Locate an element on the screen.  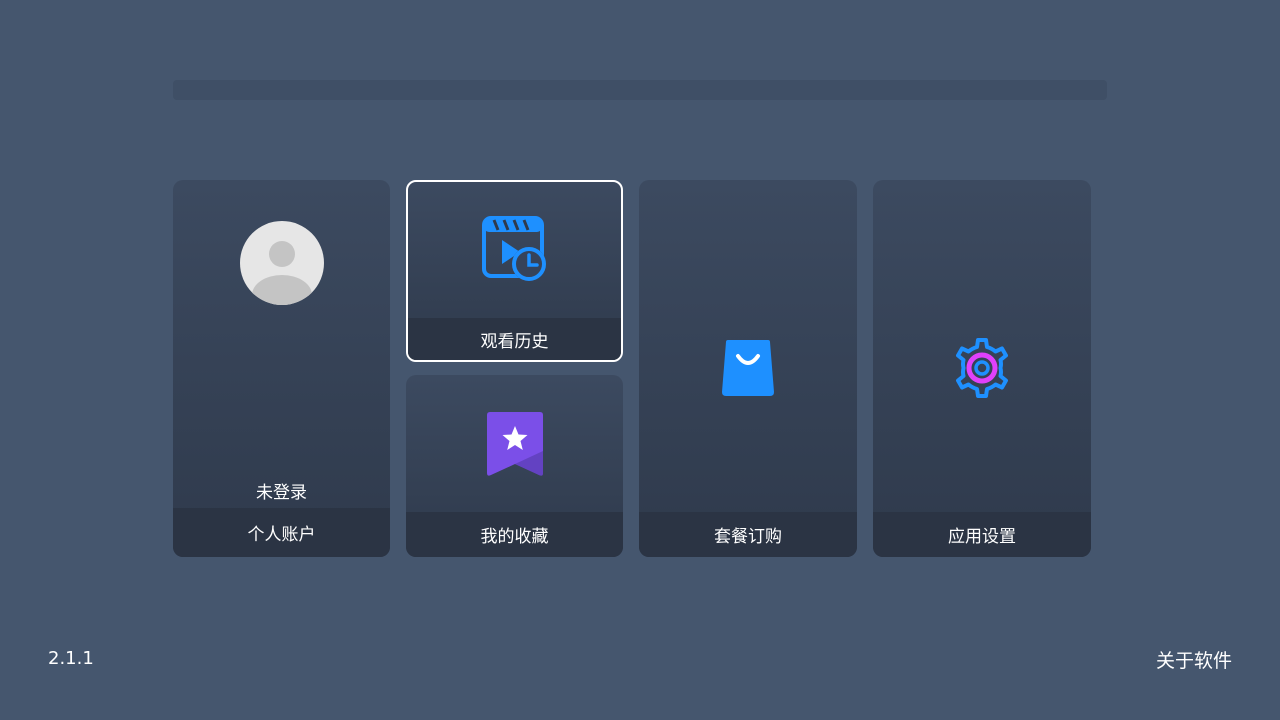
login-status: 未登录 is located at coordinates (281, 493).